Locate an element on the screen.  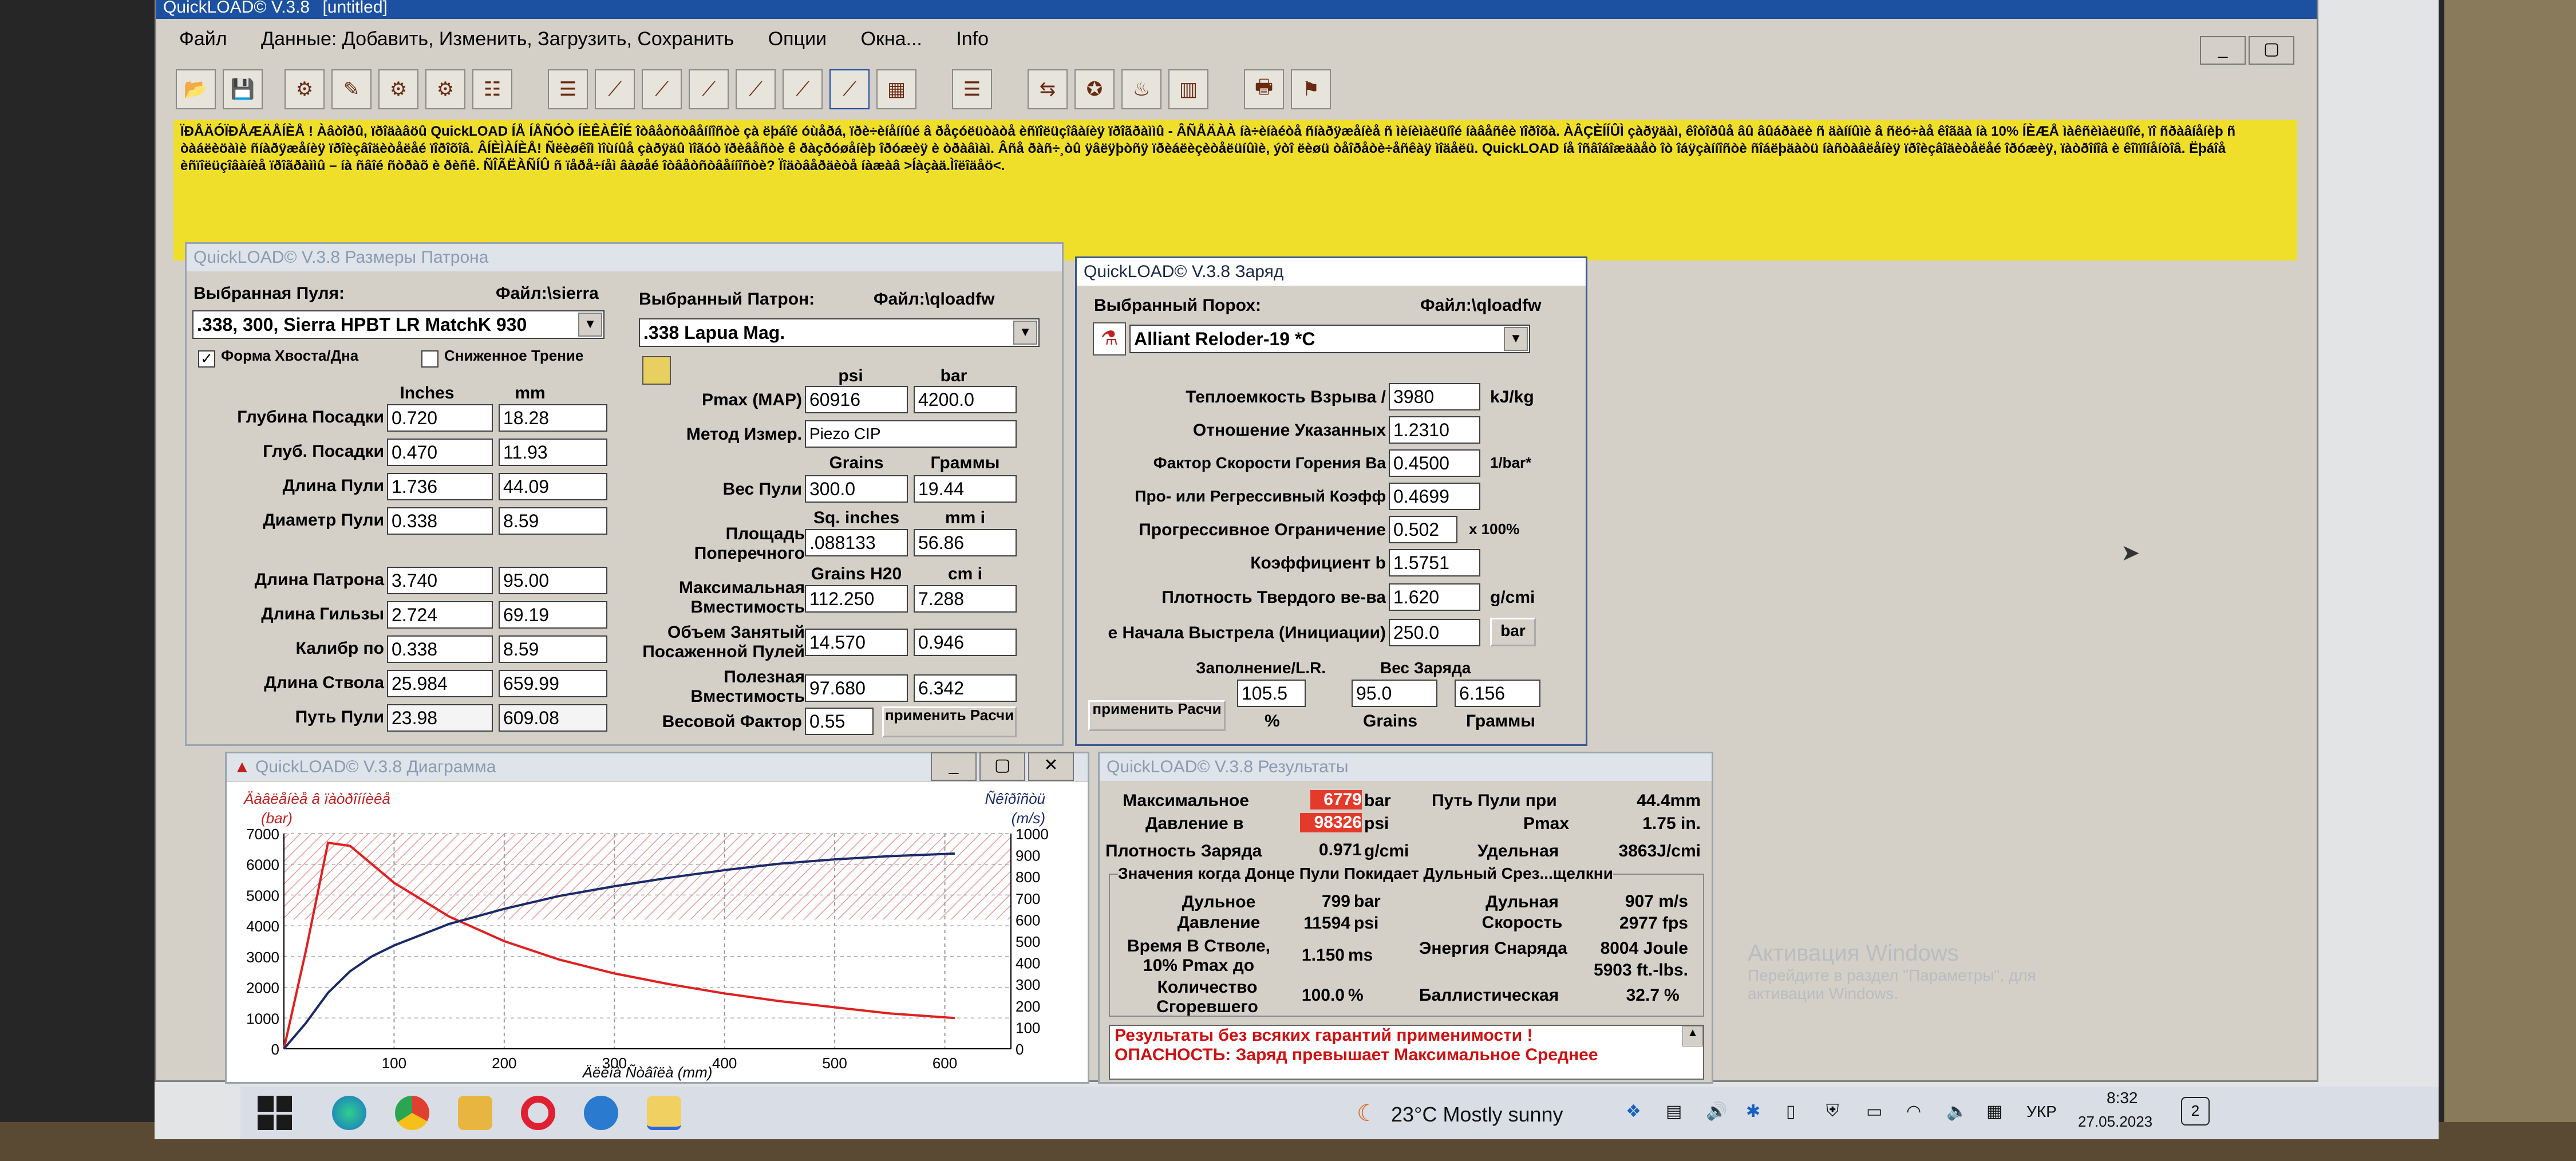
bars-icon: ▥ is located at coordinates (1188, 89).